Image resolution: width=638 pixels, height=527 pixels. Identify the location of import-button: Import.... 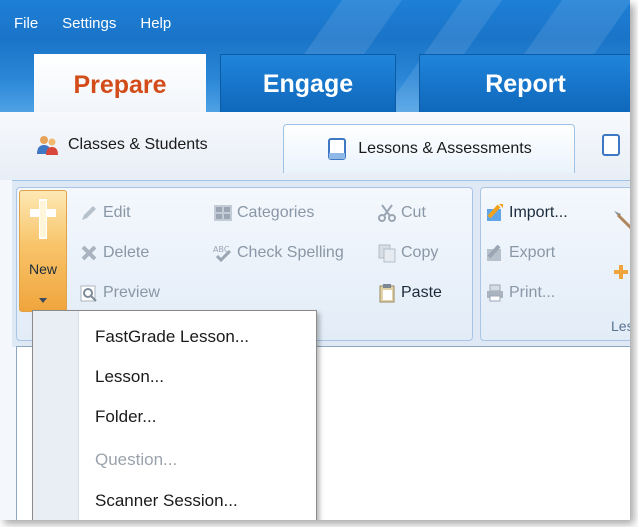
(526, 213).